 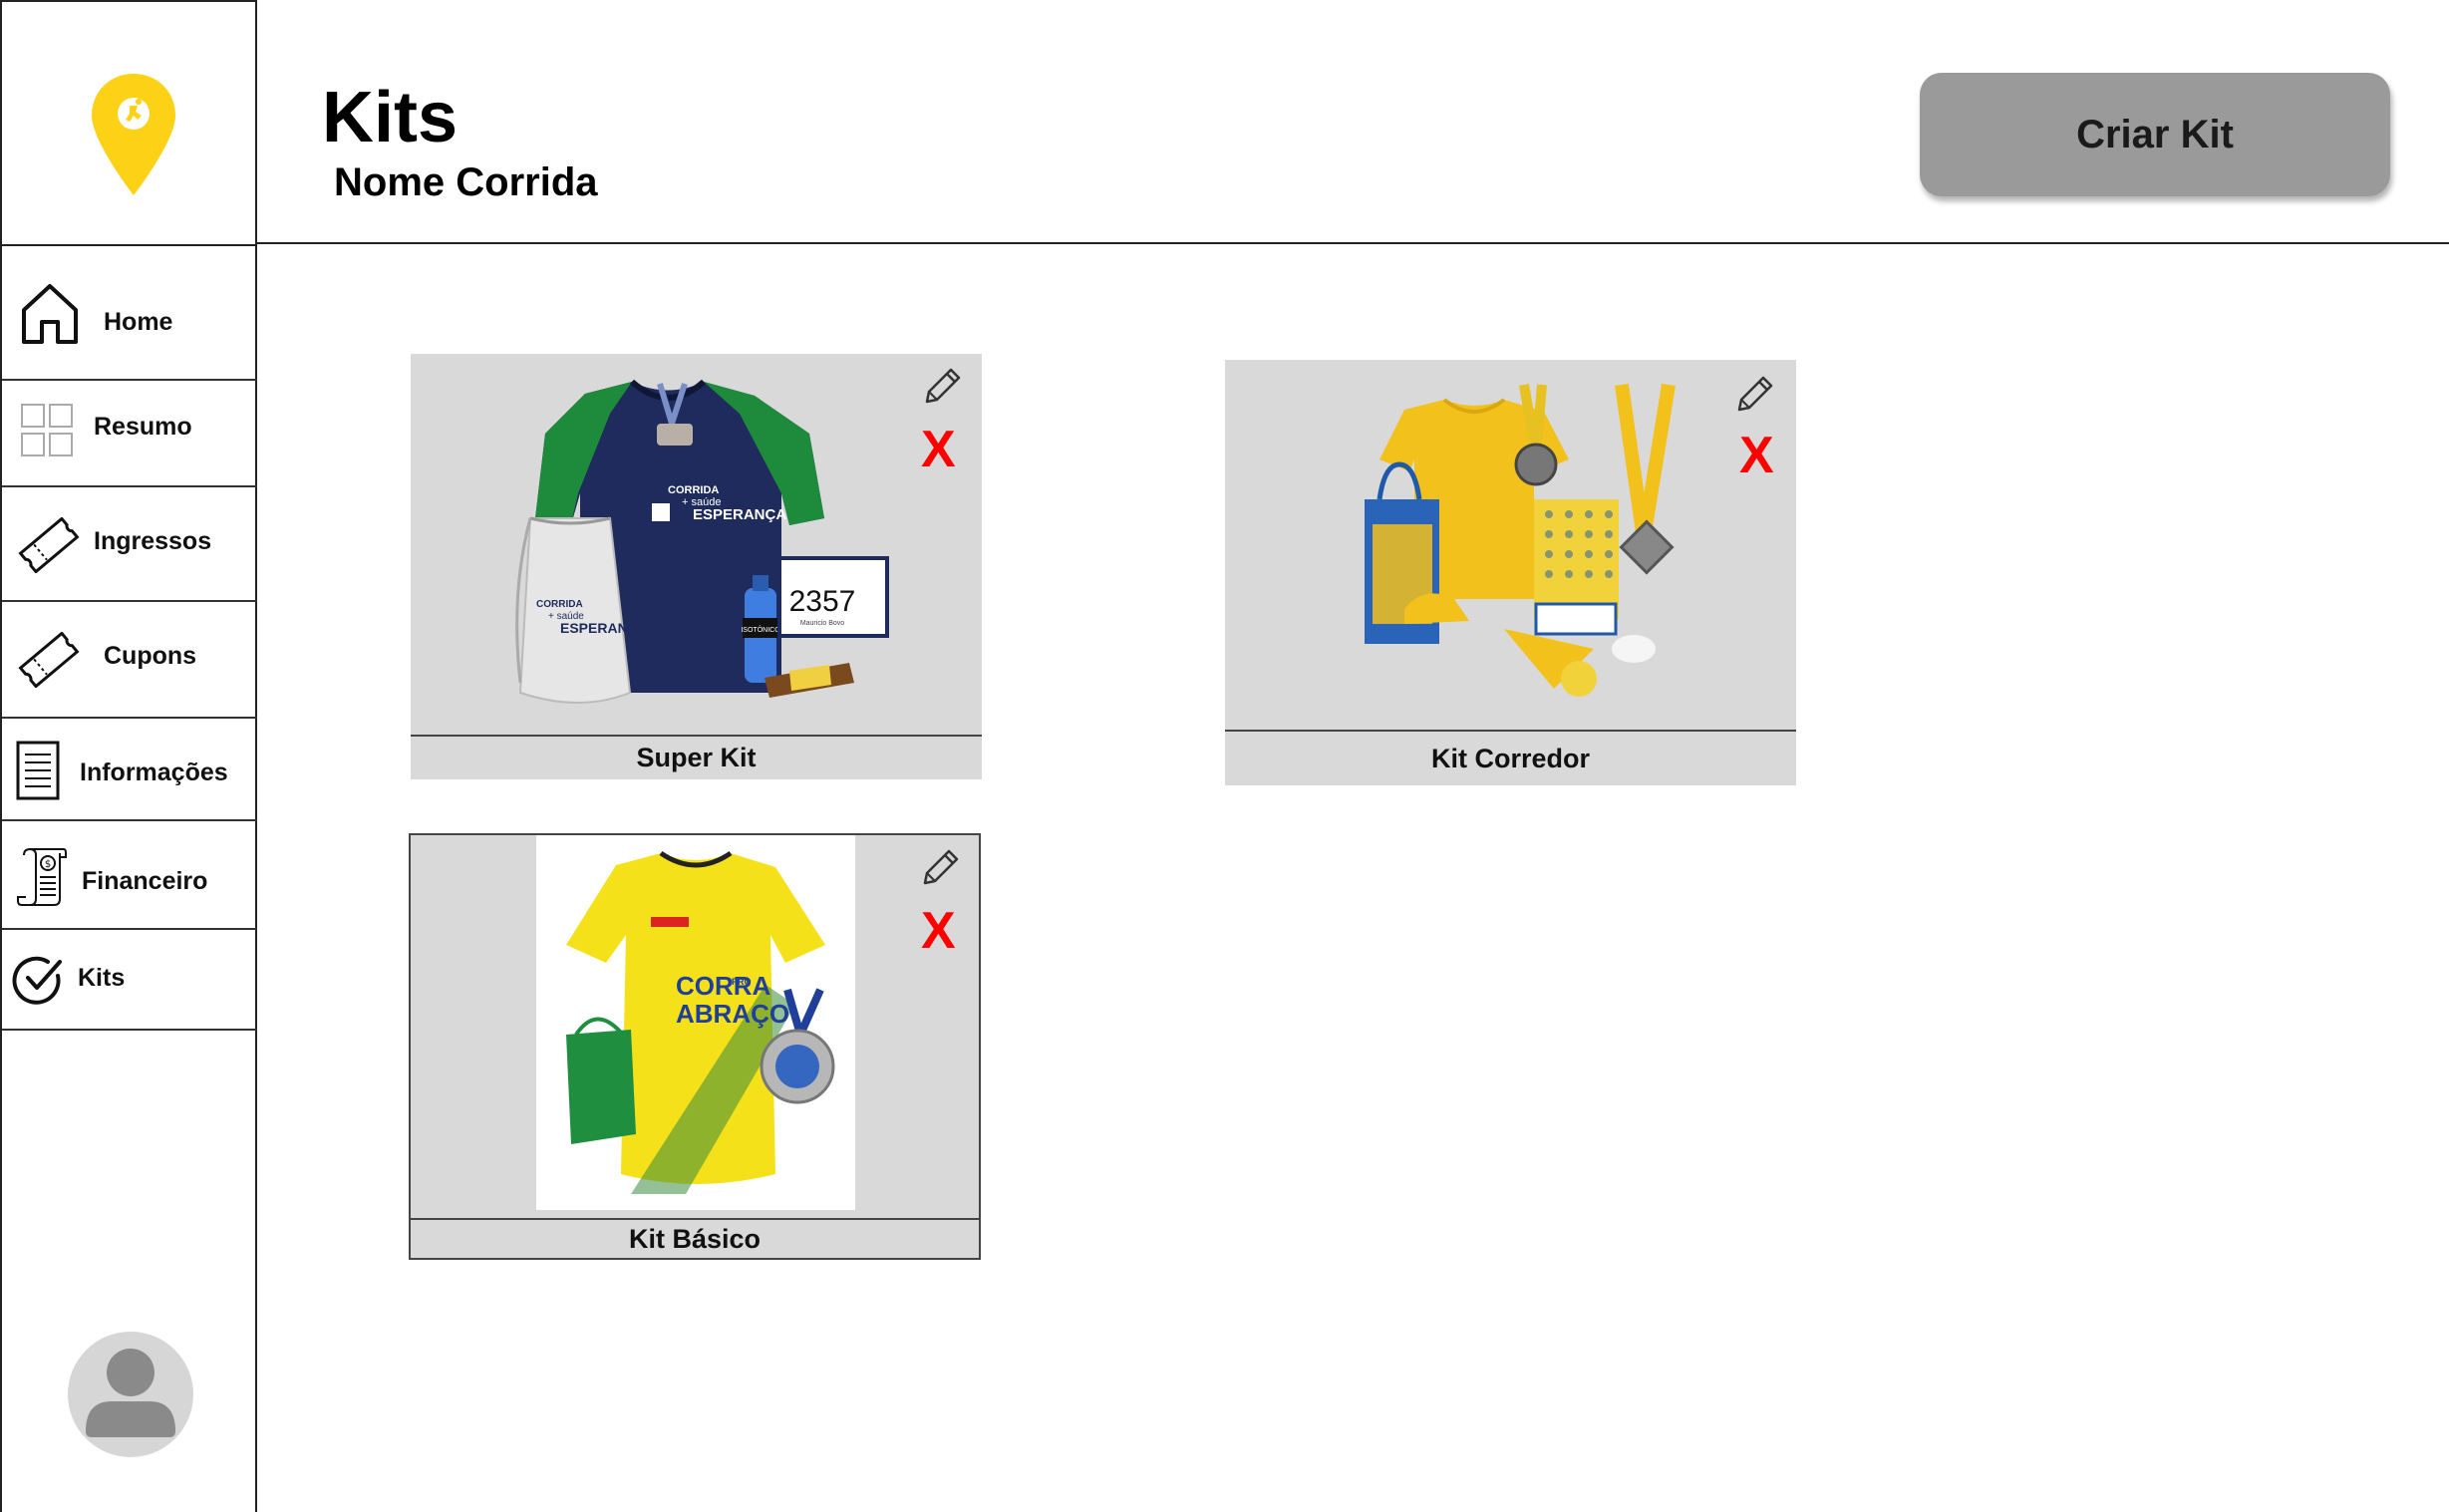 I want to click on sidebar-item-label: Ingressos, so click(x=153, y=541).